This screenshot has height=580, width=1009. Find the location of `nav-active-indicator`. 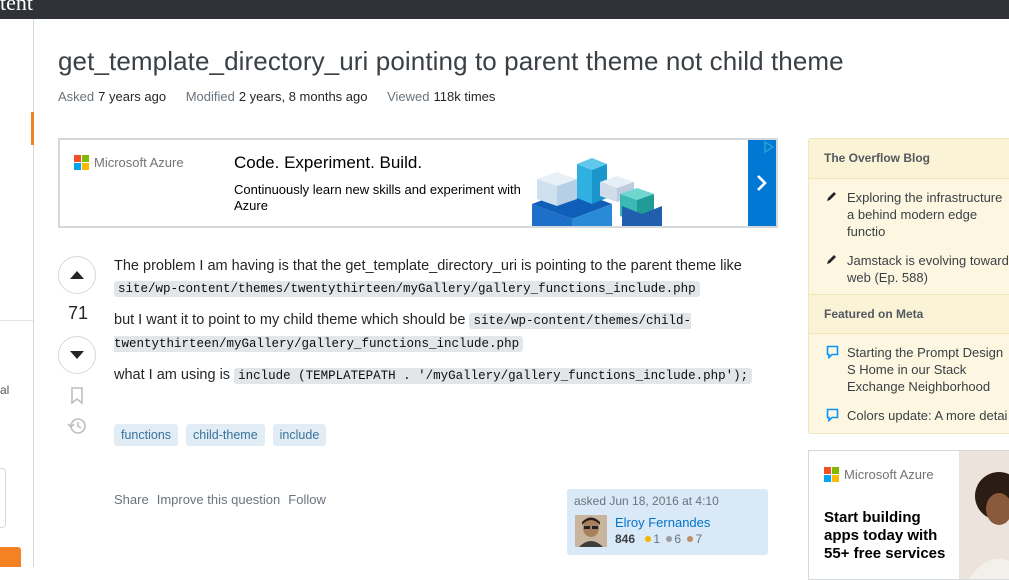

nav-active-indicator is located at coordinates (32, 128).